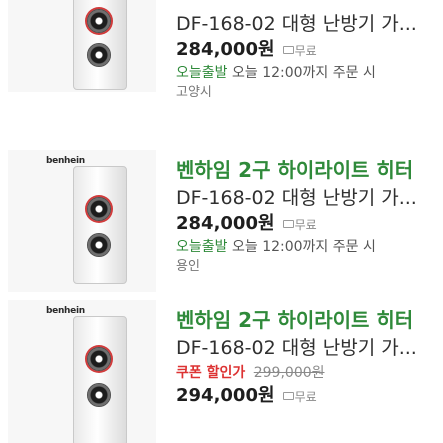  Describe the element at coordinates (188, 266) in the screenshot. I see `seller-region: 용인` at that location.